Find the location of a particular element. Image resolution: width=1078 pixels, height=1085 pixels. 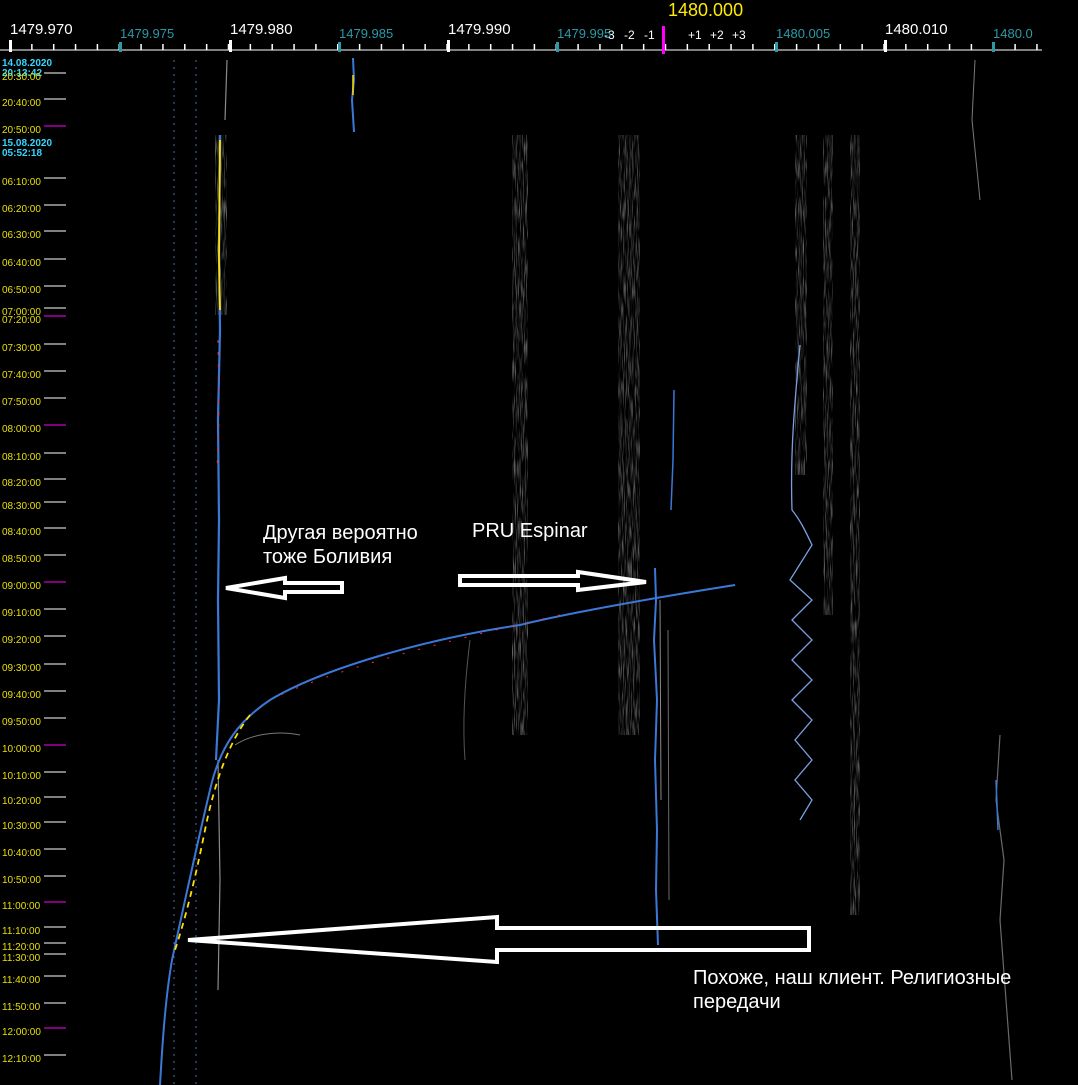

time-label: 11:50:00 is located at coordinates (21, 1007).